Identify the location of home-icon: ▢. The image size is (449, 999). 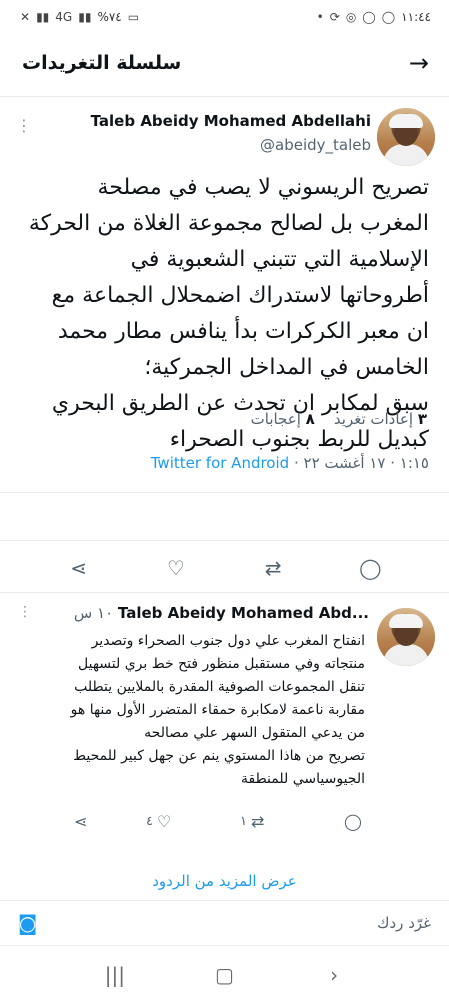
(224, 975).